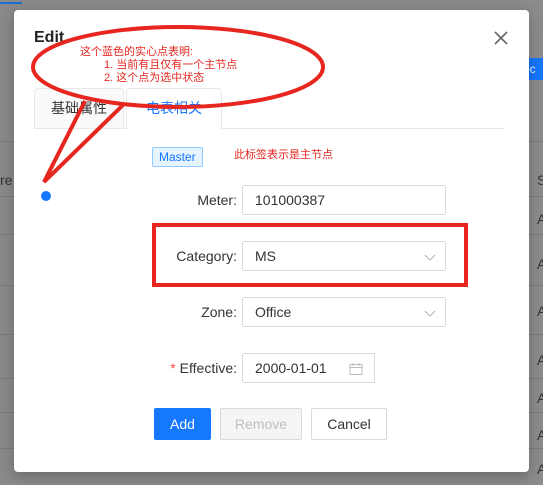 This screenshot has width=543, height=485. Describe the element at coordinates (540, 180) in the screenshot. I see `background-column-header-fragment: S` at that location.